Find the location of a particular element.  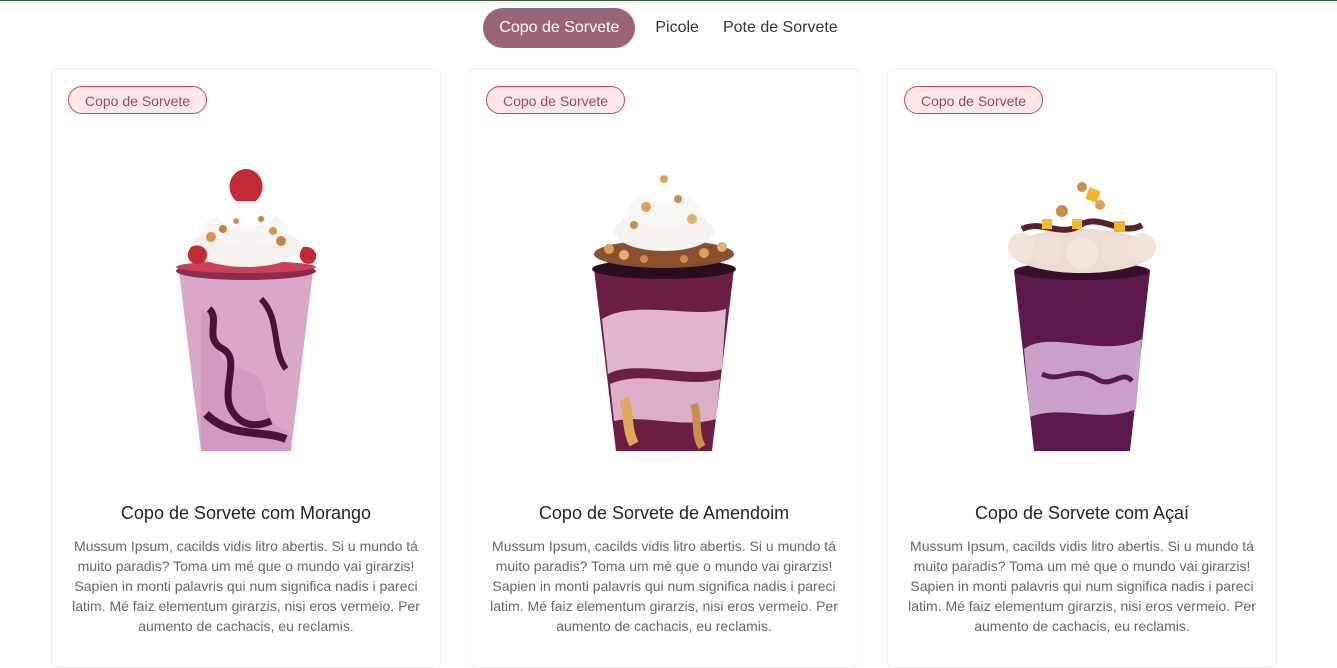

category-tabs: Copo de Sorvete Picole Pote de Sorvete is located at coordinates (668, 28).